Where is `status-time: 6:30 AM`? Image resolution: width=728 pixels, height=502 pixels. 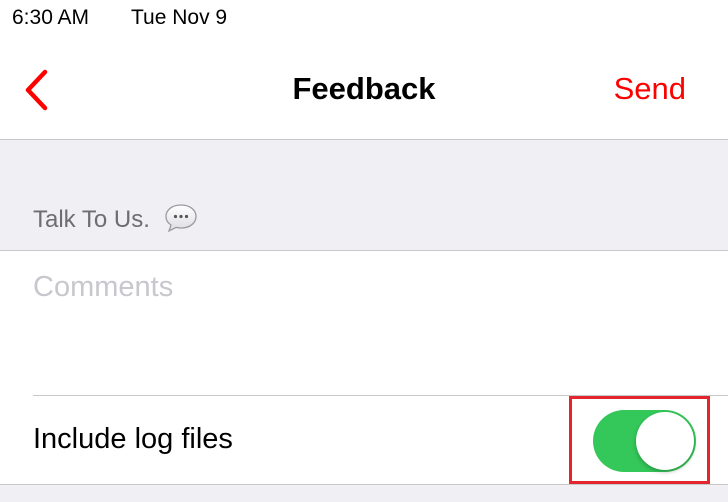
status-time: 6:30 AM is located at coordinates (51, 17).